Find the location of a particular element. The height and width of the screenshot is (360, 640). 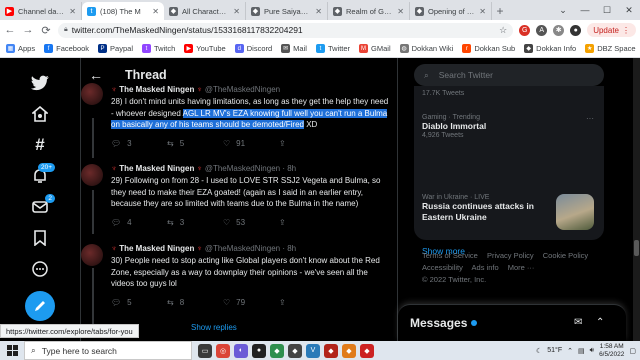

weather-temp: 51°F is located at coordinates (554, 350).